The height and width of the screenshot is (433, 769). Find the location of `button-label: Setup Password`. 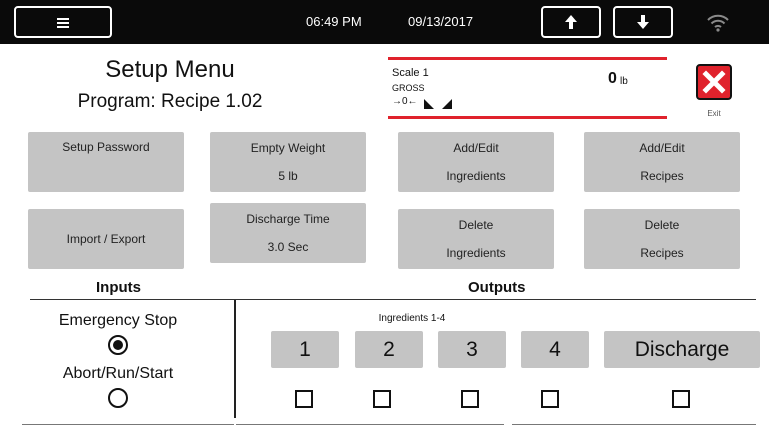

button-label: Setup Password is located at coordinates (106, 147).